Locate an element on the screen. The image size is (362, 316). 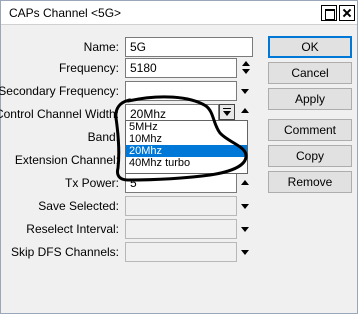
skip-dfs-channels-label: Skip DFS Channels: is located at coordinates (64, 252).